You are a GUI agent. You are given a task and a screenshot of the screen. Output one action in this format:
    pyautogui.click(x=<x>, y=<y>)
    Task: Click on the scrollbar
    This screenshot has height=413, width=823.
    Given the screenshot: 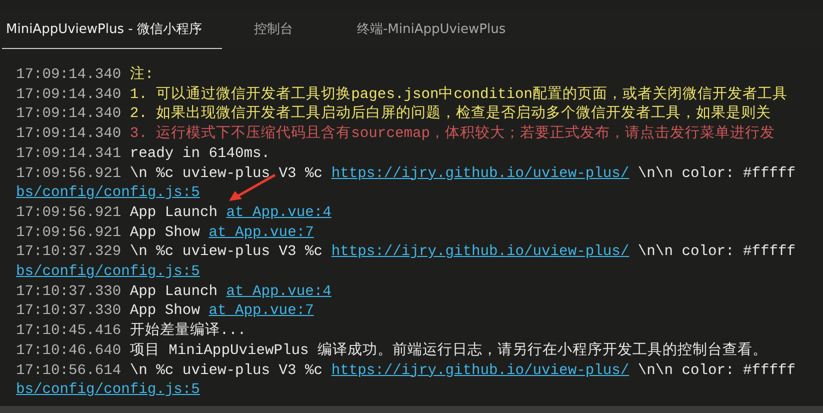 What is the action you would take?
    pyautogui.click(x=411, y=409)
    